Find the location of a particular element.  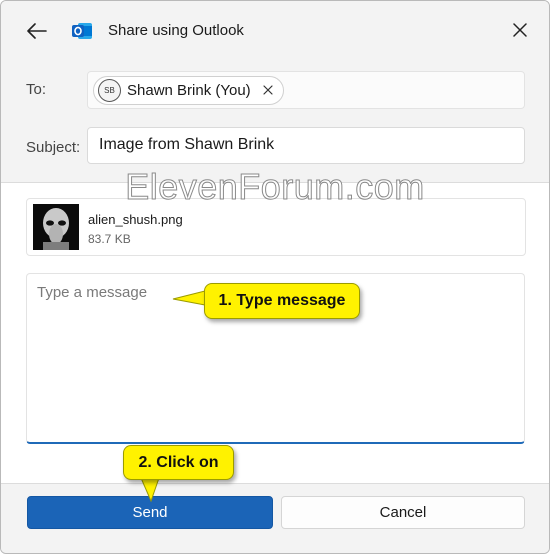

attachment-thumbnail is located at coordinates (56, 227).